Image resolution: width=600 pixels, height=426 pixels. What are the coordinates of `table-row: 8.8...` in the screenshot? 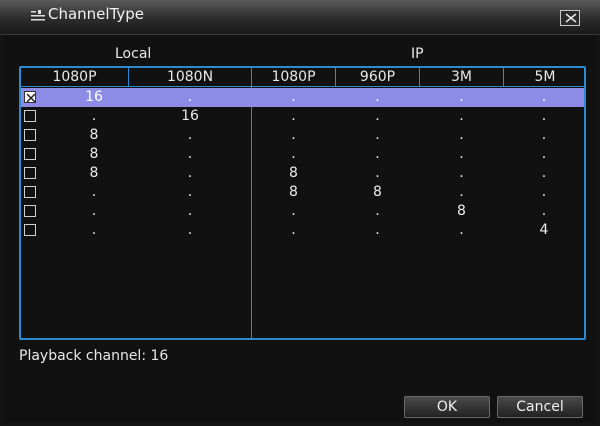 It's located at (302, 173).